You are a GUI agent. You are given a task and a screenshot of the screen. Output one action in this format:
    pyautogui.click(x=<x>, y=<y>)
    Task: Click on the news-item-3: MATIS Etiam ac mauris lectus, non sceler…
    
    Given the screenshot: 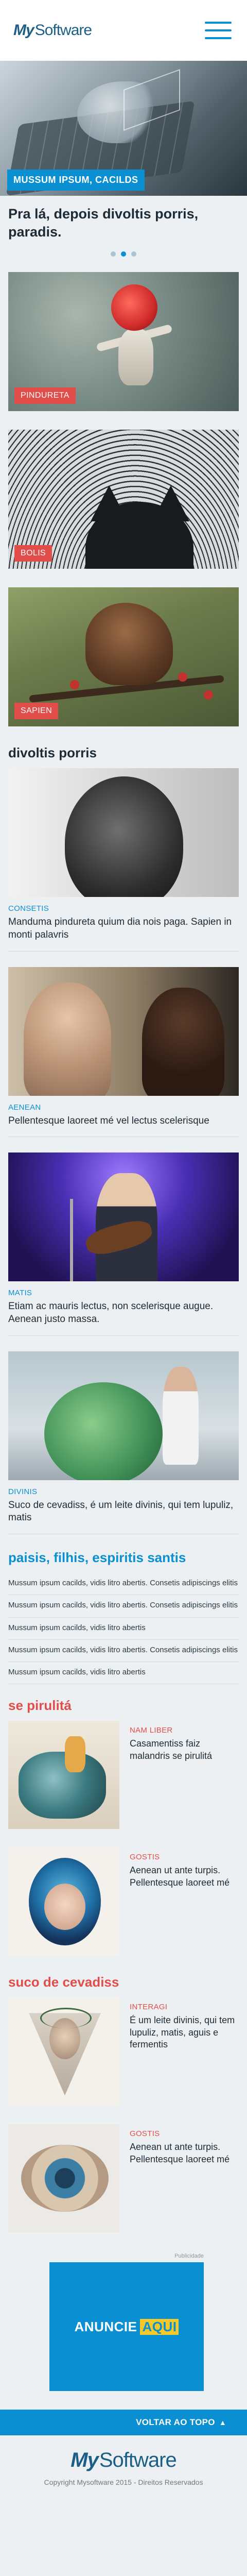 What is the action you would take?
    pyautogui.click(x=123, y=1244)
    